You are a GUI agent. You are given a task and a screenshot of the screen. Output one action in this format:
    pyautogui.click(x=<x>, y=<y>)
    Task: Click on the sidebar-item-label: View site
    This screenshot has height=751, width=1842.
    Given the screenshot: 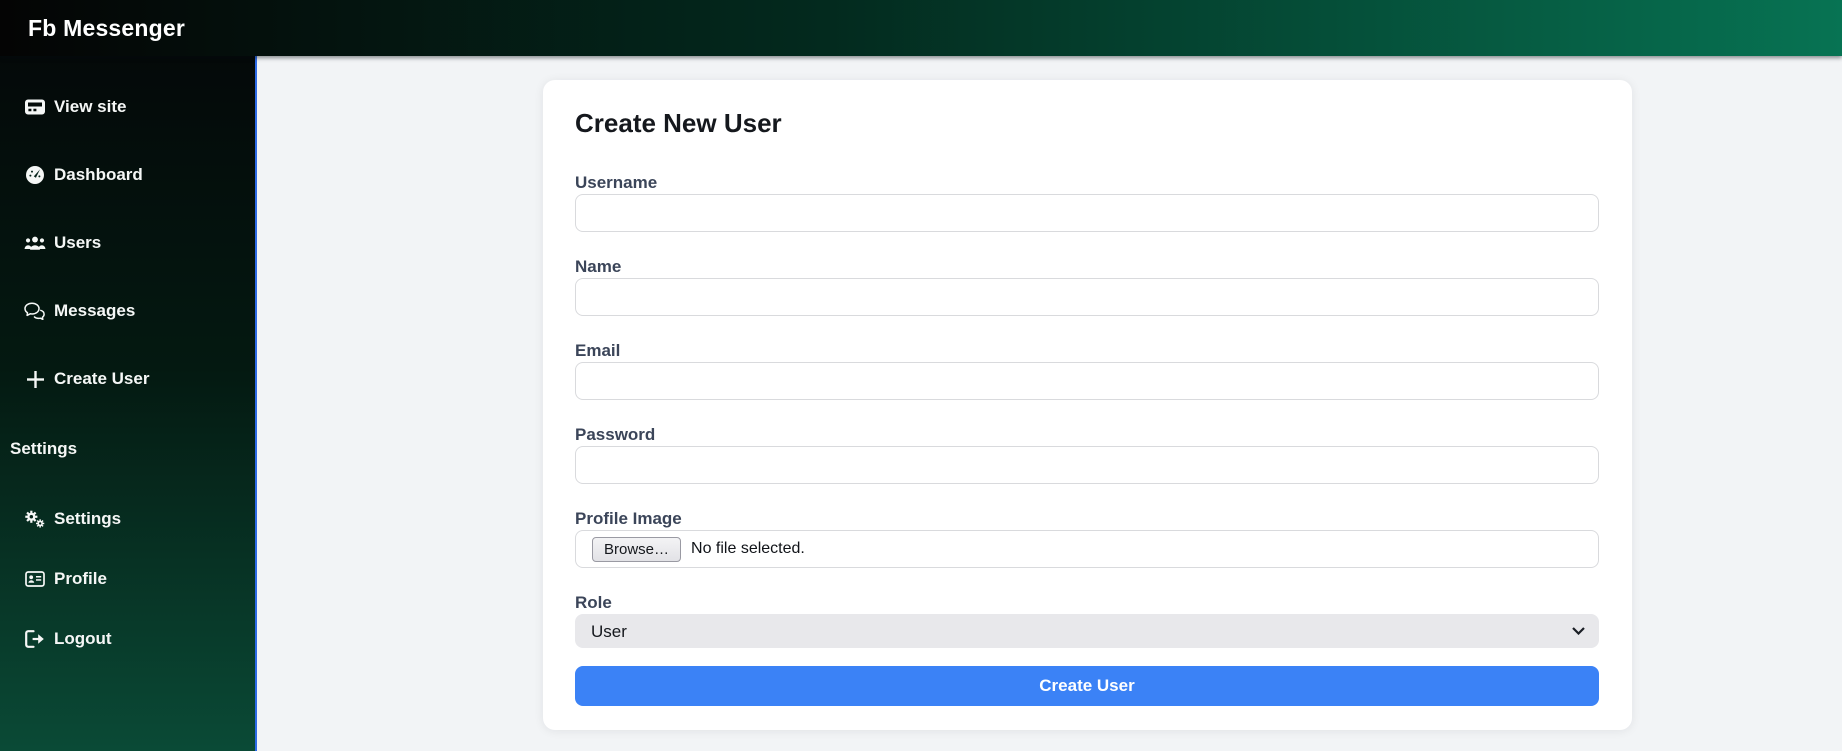 What is the action you would take?
    pyautogui.click(x=90, y=106)
    